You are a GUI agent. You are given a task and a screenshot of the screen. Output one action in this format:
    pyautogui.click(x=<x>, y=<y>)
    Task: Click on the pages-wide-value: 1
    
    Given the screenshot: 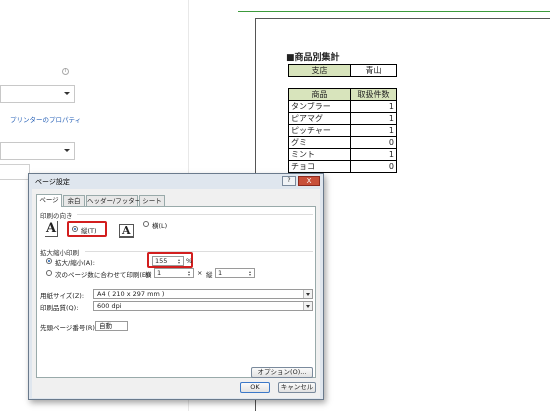 What is the action you would take?
    pyautogui.click(x=159, y=273)
    